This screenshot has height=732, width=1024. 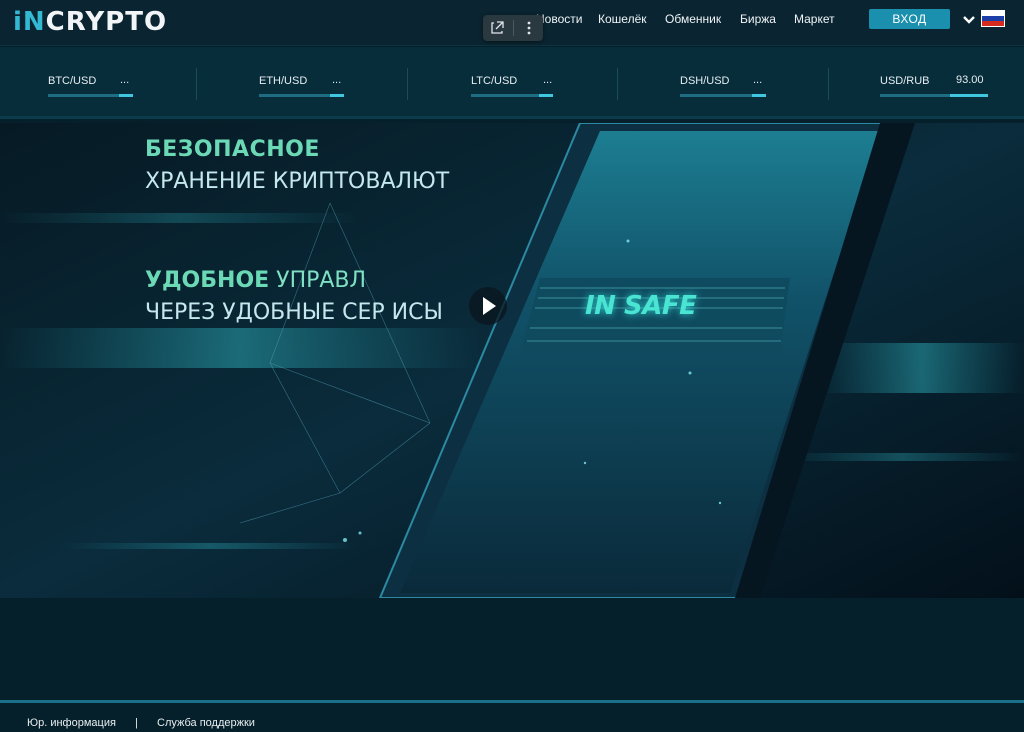 What do you see at coordinates (512, 716) in the screenshot?
I see `site-footer: Юр. информация | Служба поддержки` at bounding box center [512, 716].